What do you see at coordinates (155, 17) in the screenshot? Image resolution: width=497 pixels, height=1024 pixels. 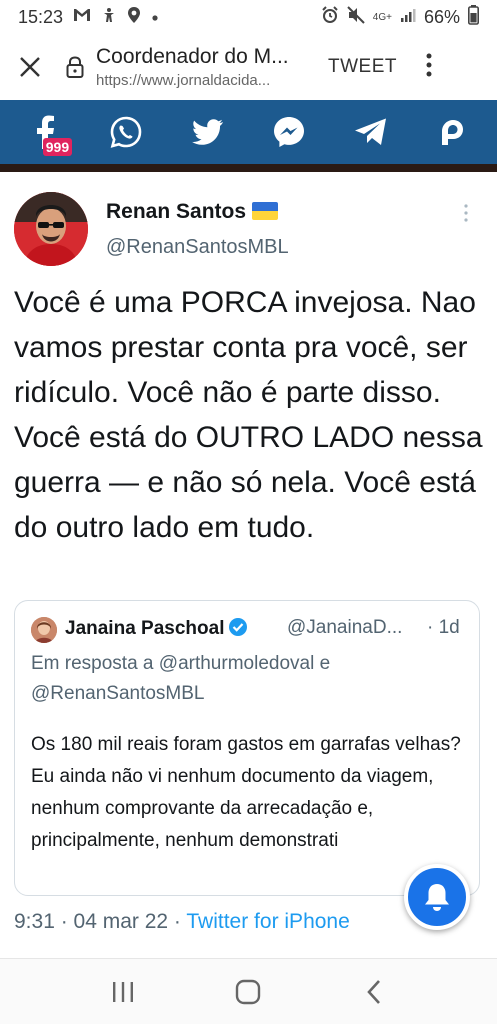 I see `dot-icon` at bounding box center [155, 17].